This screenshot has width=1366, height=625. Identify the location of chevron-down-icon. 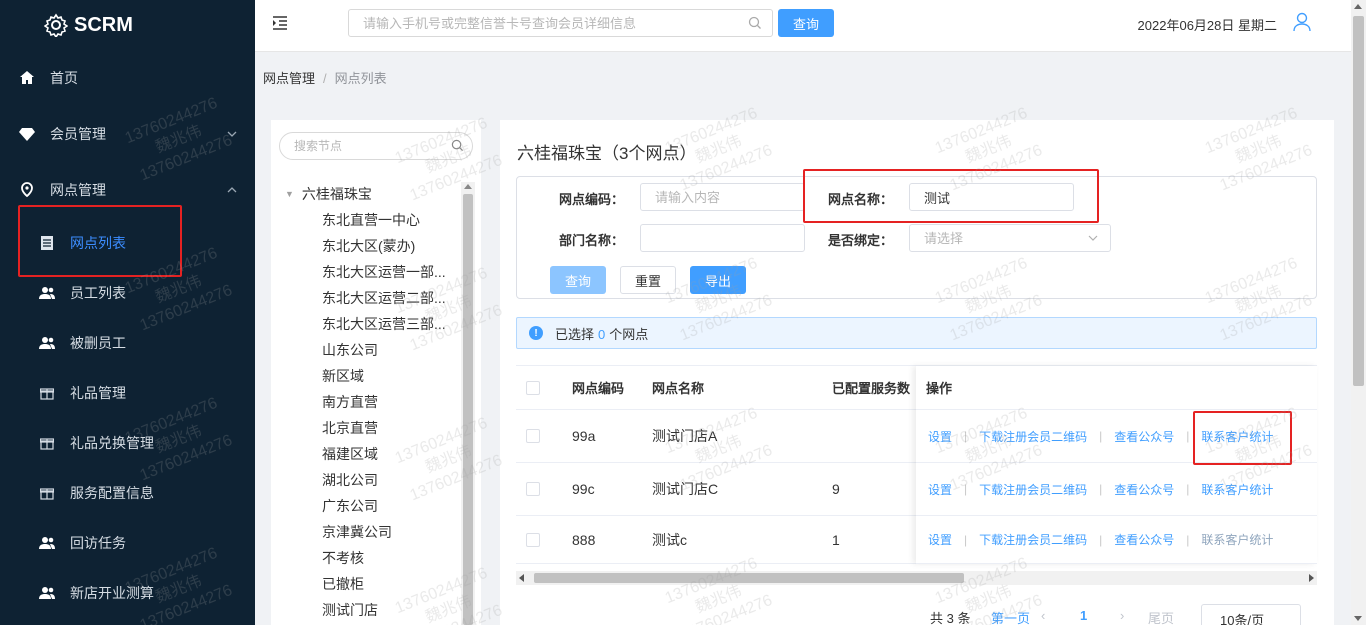
(232, 134).